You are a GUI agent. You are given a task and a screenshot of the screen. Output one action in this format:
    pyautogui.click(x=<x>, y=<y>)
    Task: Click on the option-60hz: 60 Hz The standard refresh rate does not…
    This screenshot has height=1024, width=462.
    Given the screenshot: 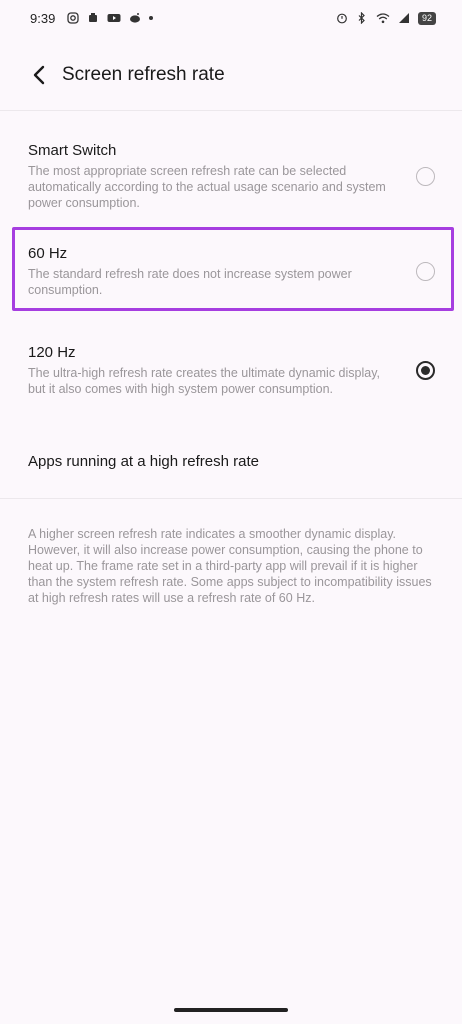 What is the action you would take?
    pyautogui.click(x=233, y=271)
    